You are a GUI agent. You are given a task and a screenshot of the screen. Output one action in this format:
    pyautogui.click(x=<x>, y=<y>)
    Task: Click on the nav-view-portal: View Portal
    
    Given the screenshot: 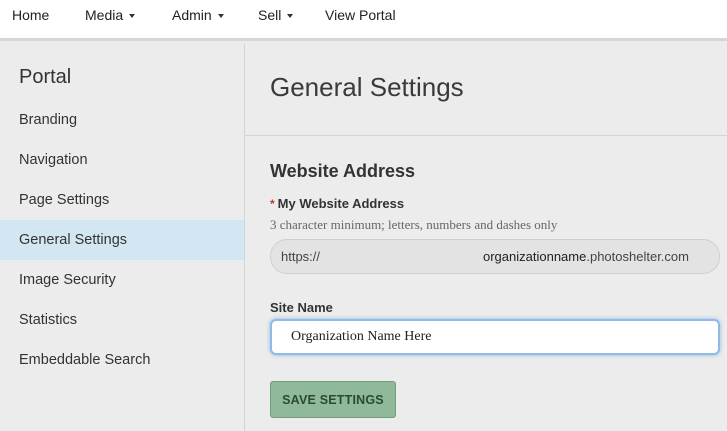 What is the action you would take?
    pyautogui.click(x=360, y=15)
    